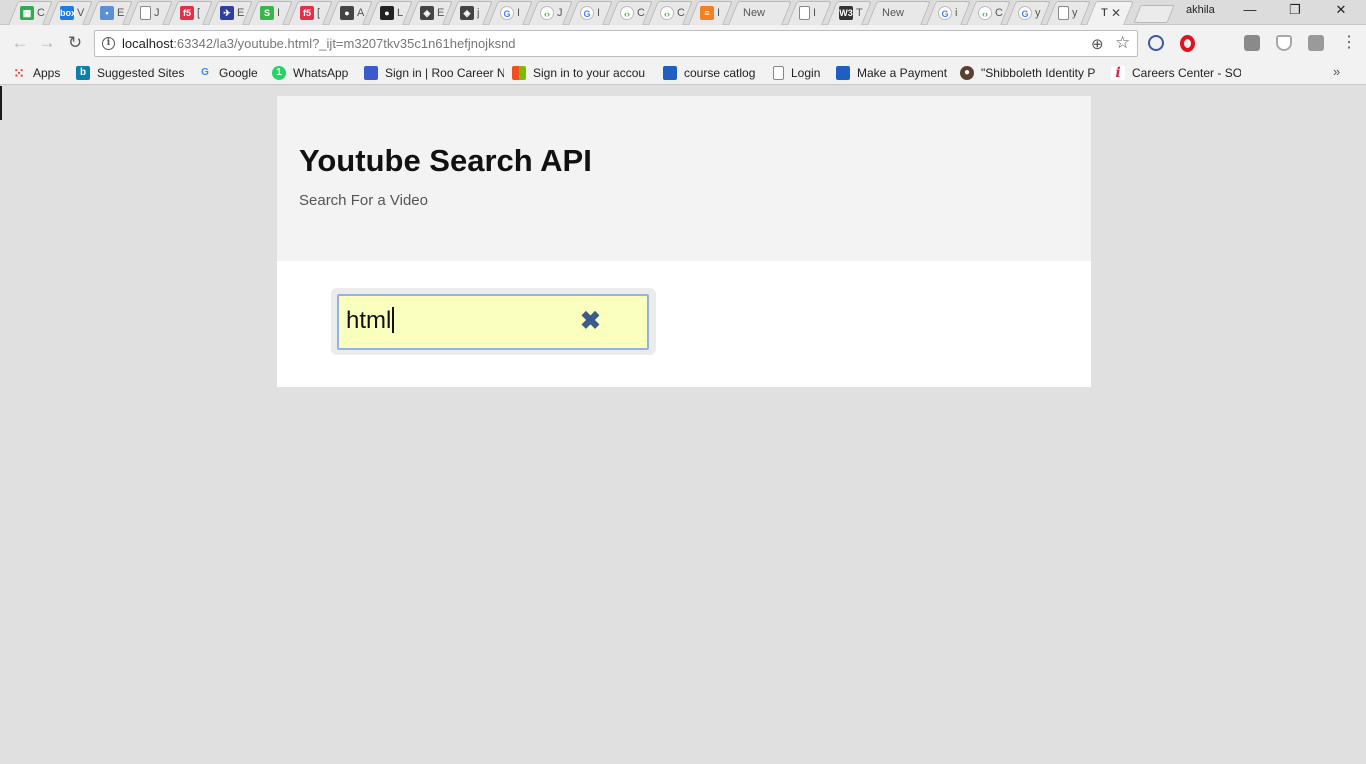 This screenshot has height=764, width=1366. What do you see at coordinates (434, 72) in the screenshot?
I see `bookmark-item: Sign in | Roo Career N` at bounding box center [434, 72].